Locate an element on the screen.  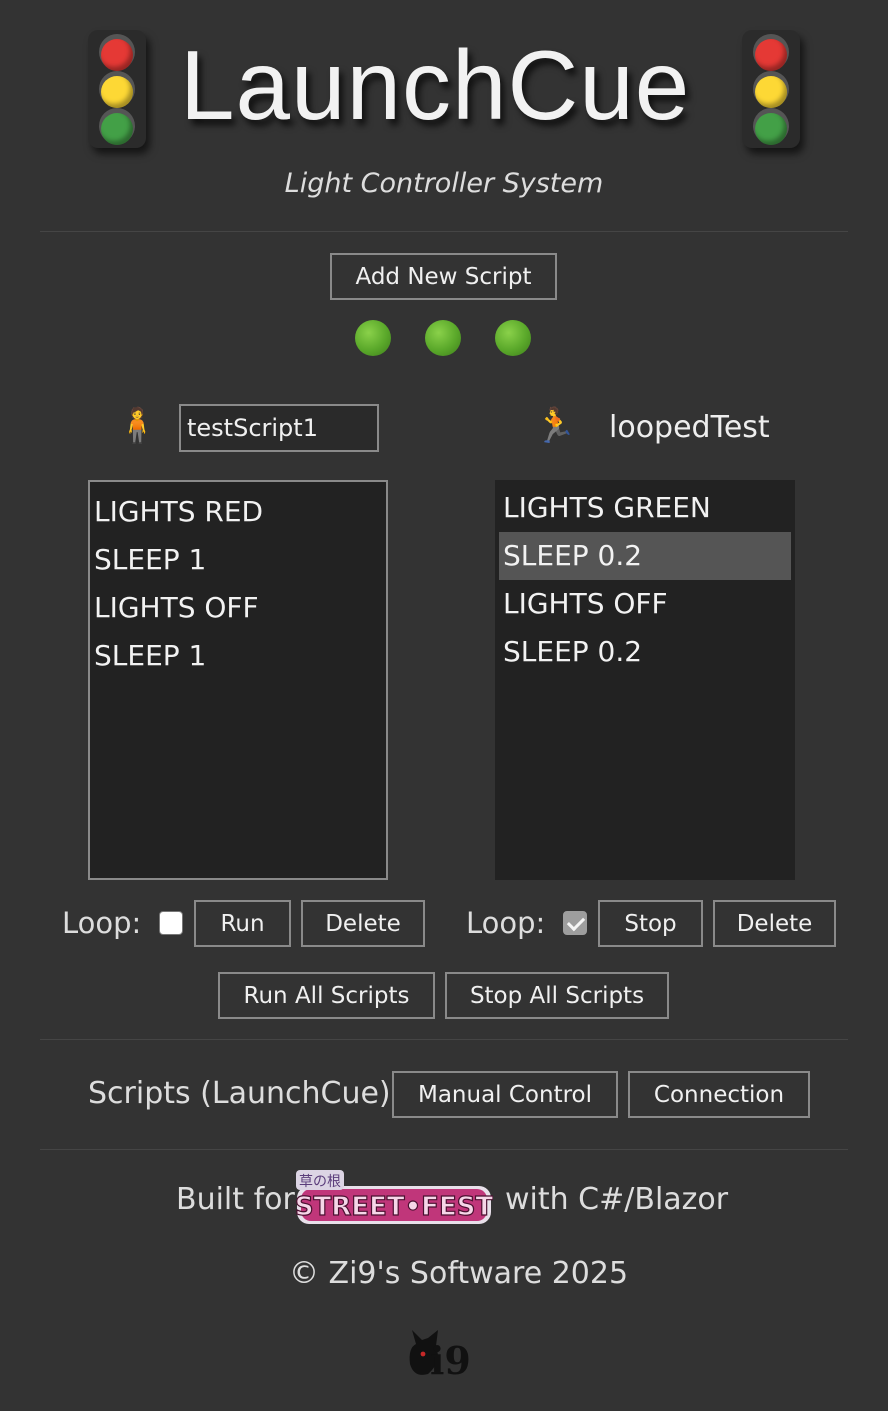
traffic-light-icon-right is located at coordinates (771, 89).